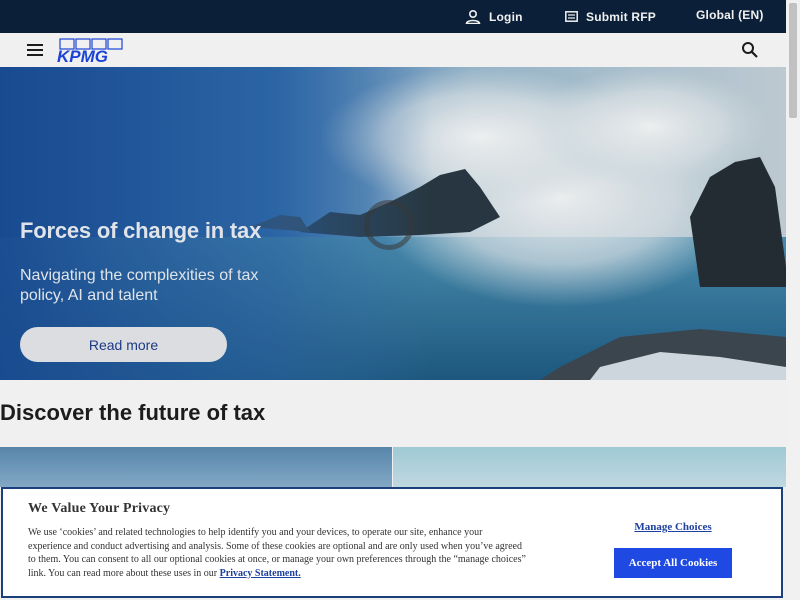  Describe the element at coordinates (793, 60) in the screenshot. I see `scrollbar-thumb` at that location.